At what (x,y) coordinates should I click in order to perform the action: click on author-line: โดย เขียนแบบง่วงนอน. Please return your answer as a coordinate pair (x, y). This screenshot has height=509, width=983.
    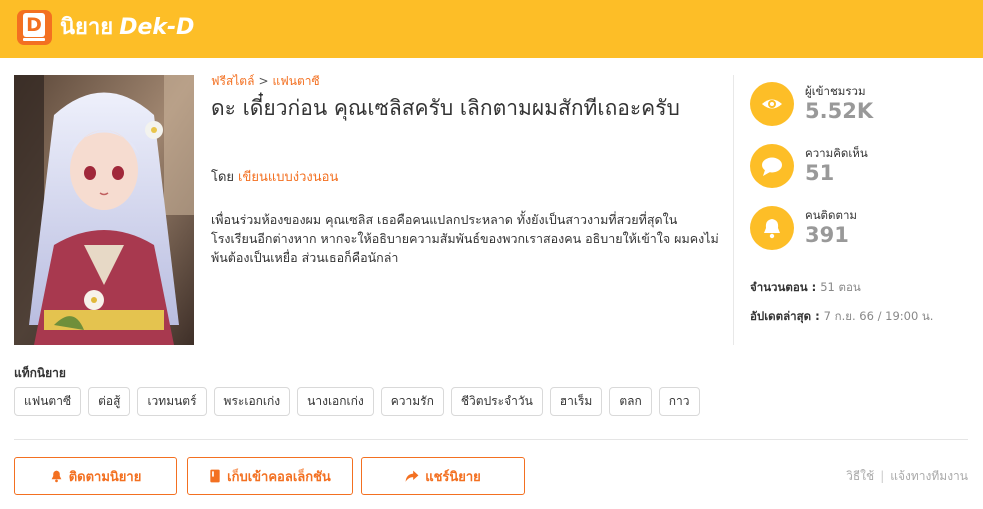
    Looking at the image, I should click on (274, 178).